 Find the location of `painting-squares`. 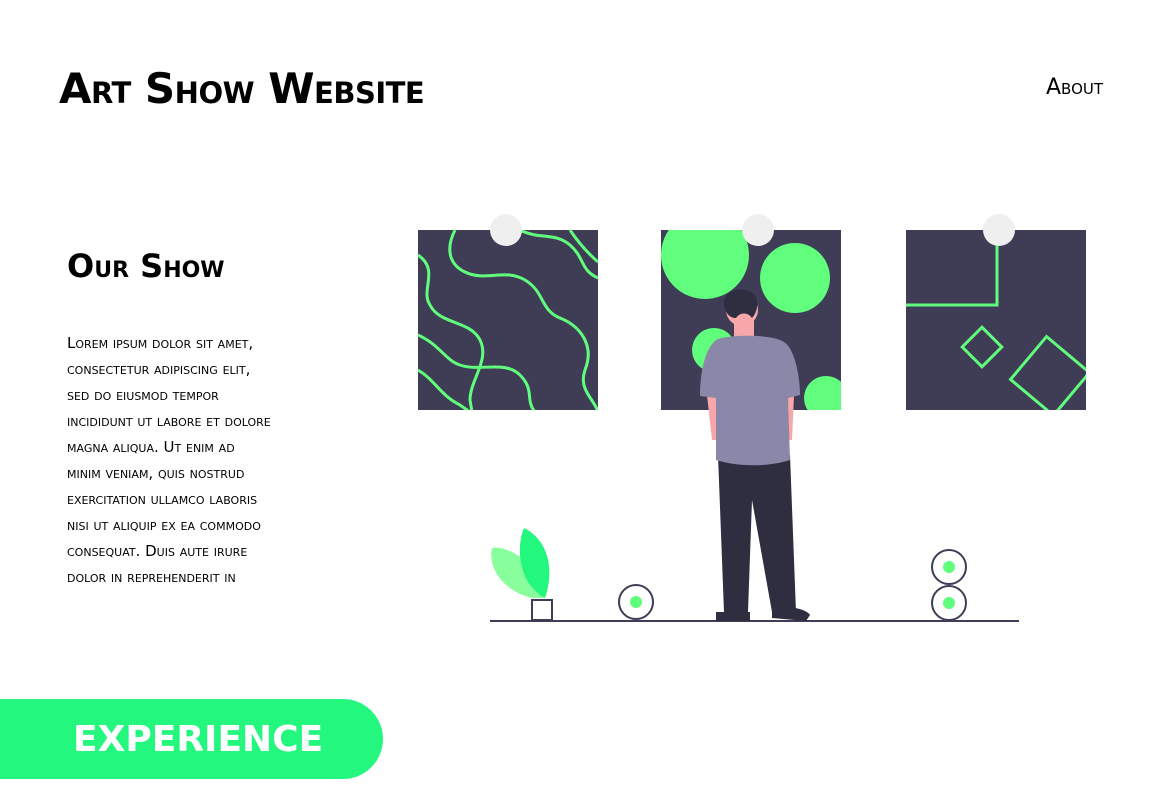

painting-squares is located at coordinates (996, 312).